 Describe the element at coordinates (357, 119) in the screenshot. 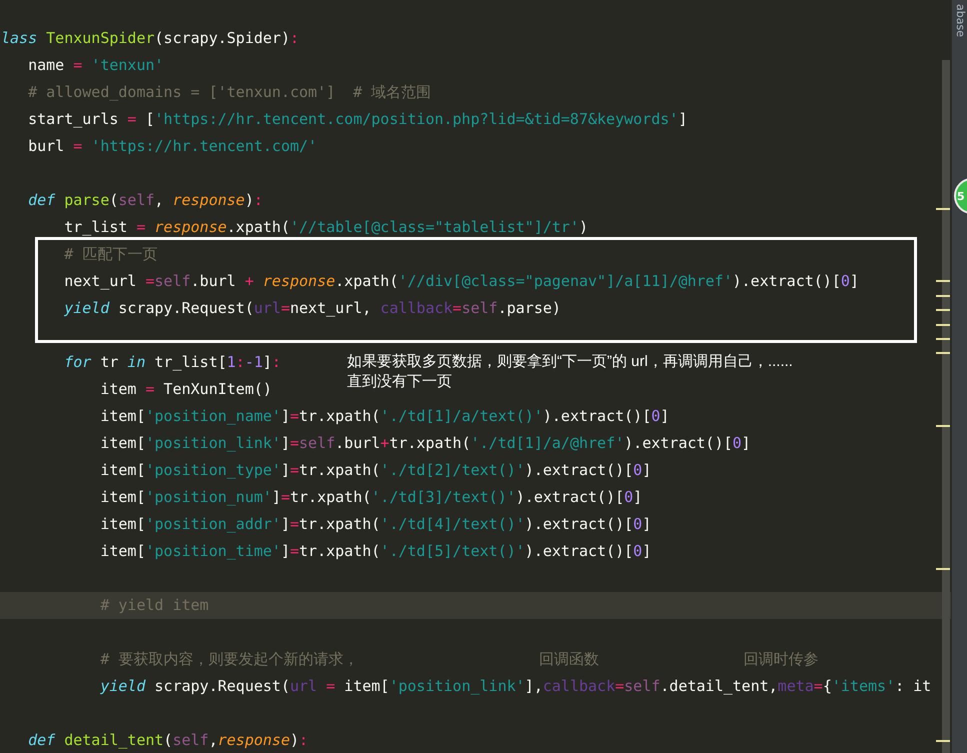

I see `code-line: start_urls = ['https://hr.tencent.com/position.php?lid=&tid=87&keywords']` at that location.